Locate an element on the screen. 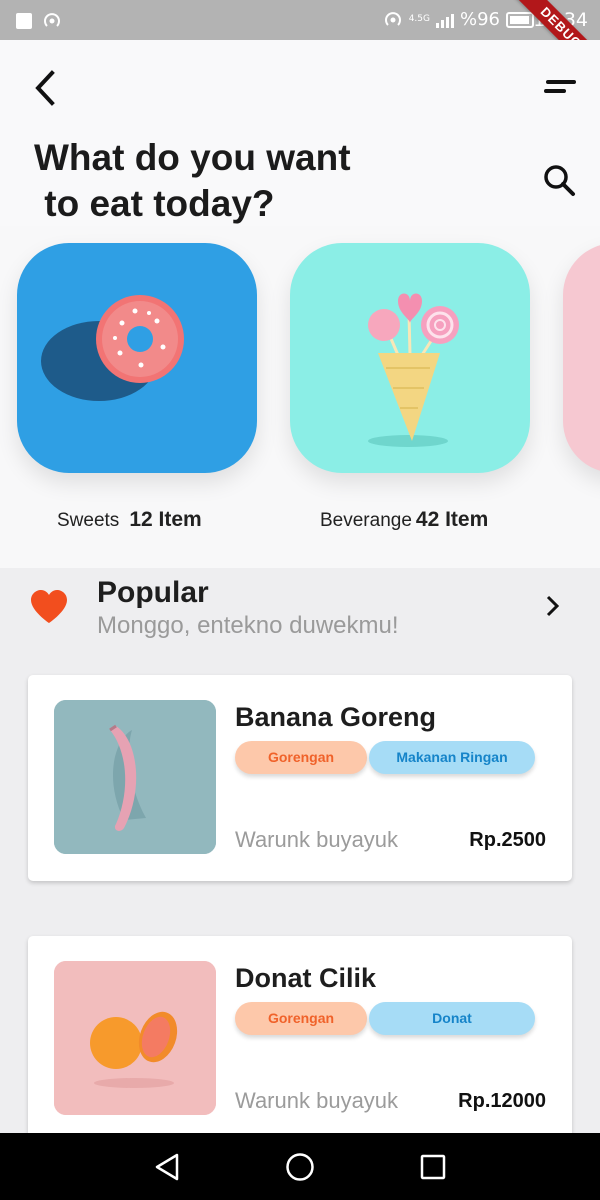  triangle-back-icon is located at coordinates (167, 1167).